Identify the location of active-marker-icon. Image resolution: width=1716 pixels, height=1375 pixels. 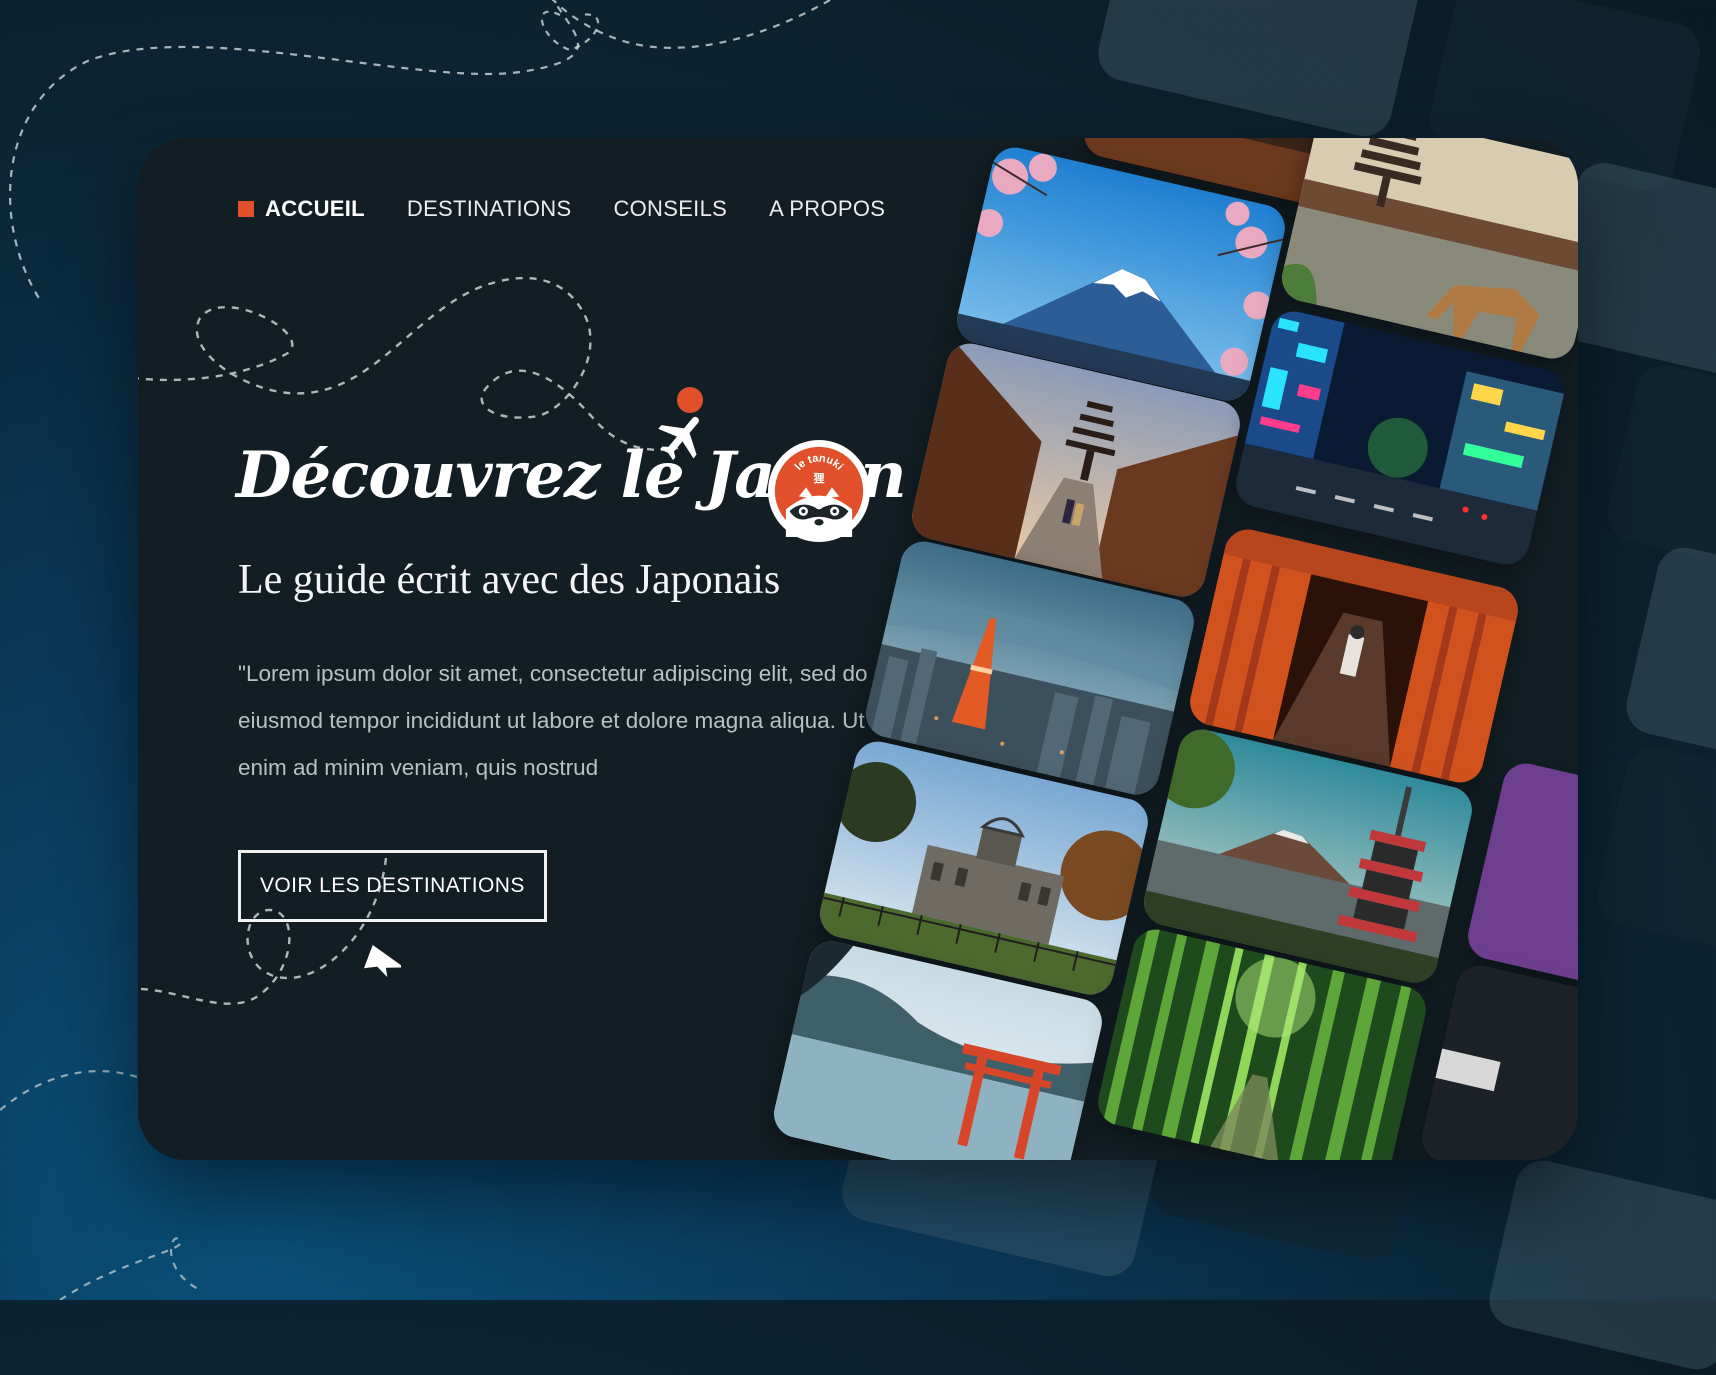
(246, 209).